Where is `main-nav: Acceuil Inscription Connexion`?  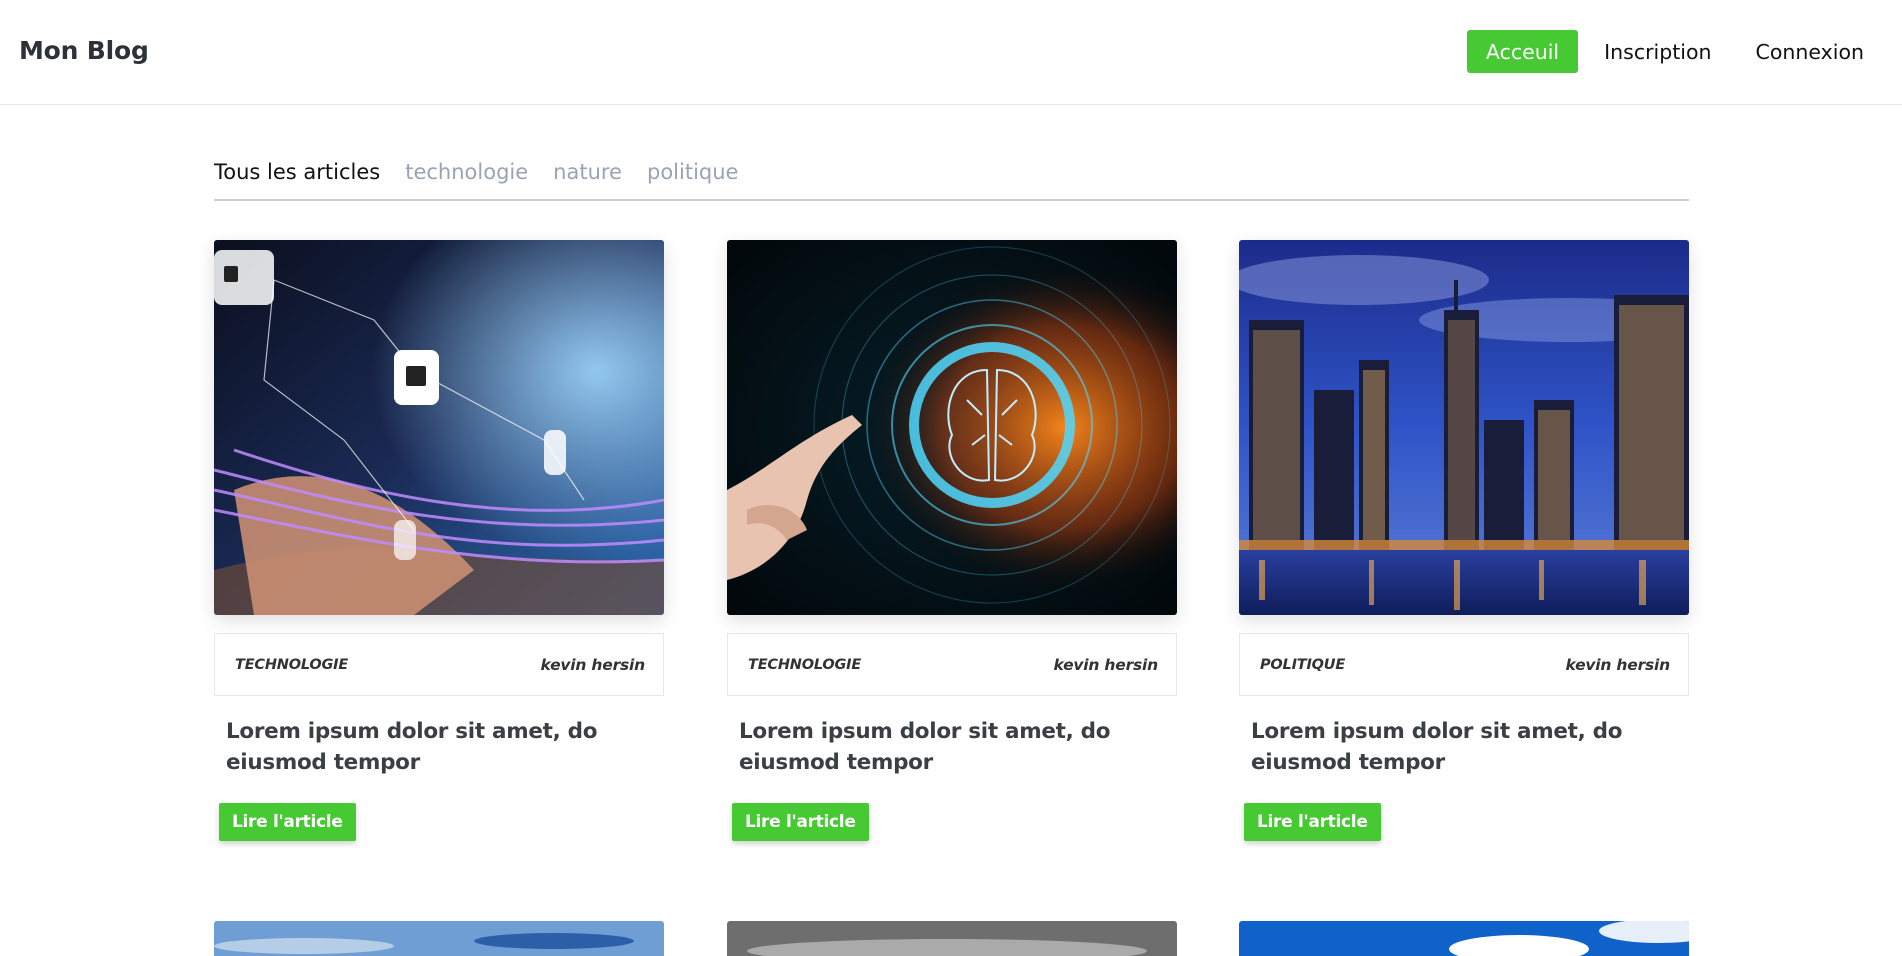
main-nav: Acceuil Inscription Connexion is located at coordinates (1684, 51).